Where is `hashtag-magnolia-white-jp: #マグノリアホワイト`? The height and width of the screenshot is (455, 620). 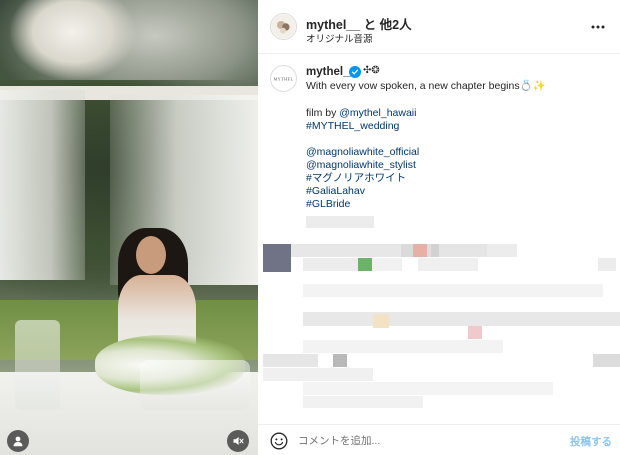 hashtag-magnolia-white-jp: #マグノリアホワイト is located at coordinates (356, 178).